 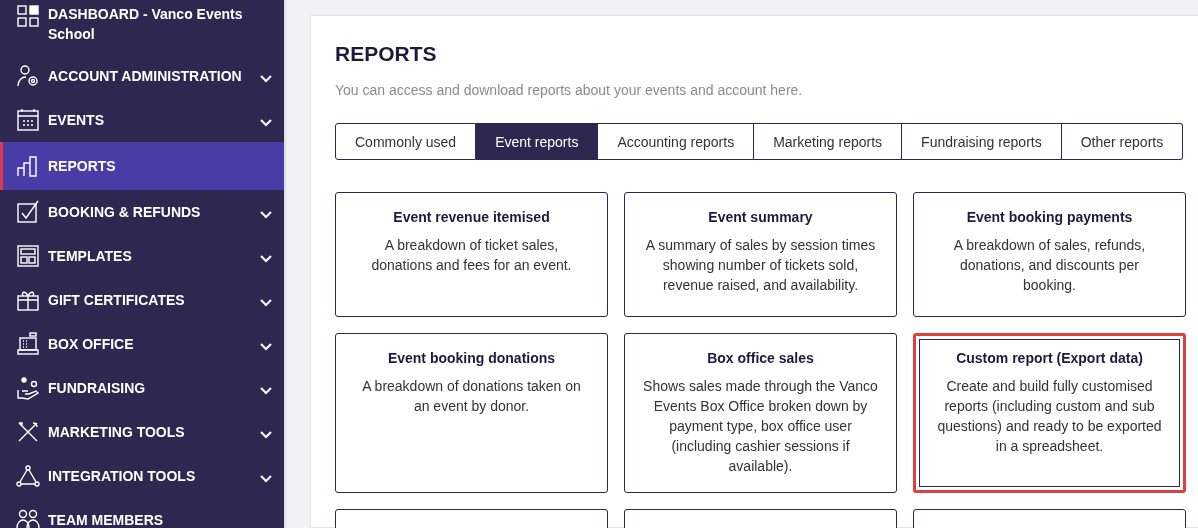 What do you see at coordinates (760, 217) in the screenshot?
I see `card-title: Event summary` at bounding box center [760, 217].